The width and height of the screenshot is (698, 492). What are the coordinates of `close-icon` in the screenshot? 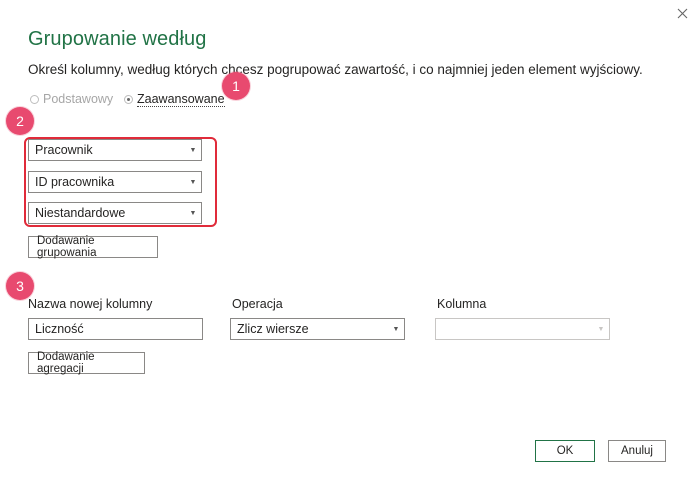 It's located at (682, 13).